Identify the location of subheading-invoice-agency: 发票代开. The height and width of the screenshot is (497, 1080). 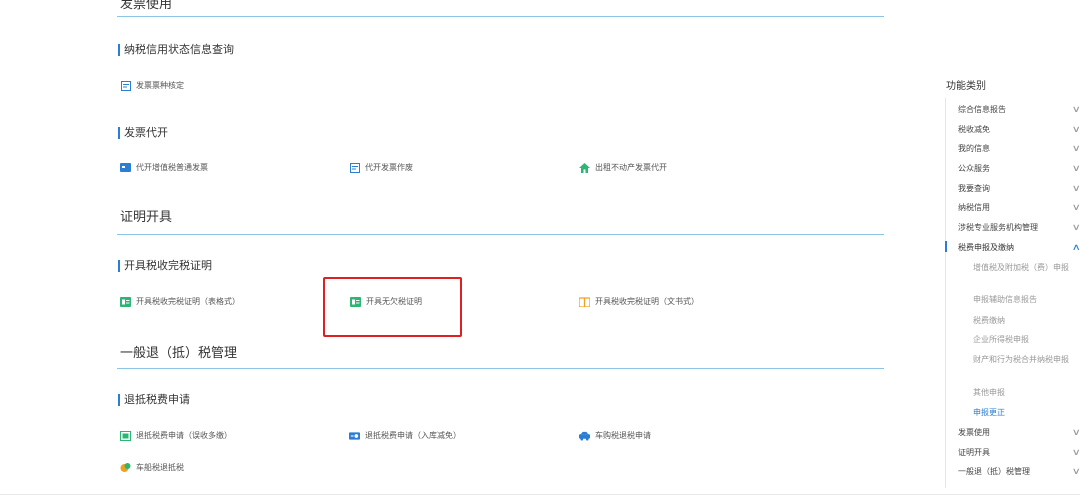
(143, 133).